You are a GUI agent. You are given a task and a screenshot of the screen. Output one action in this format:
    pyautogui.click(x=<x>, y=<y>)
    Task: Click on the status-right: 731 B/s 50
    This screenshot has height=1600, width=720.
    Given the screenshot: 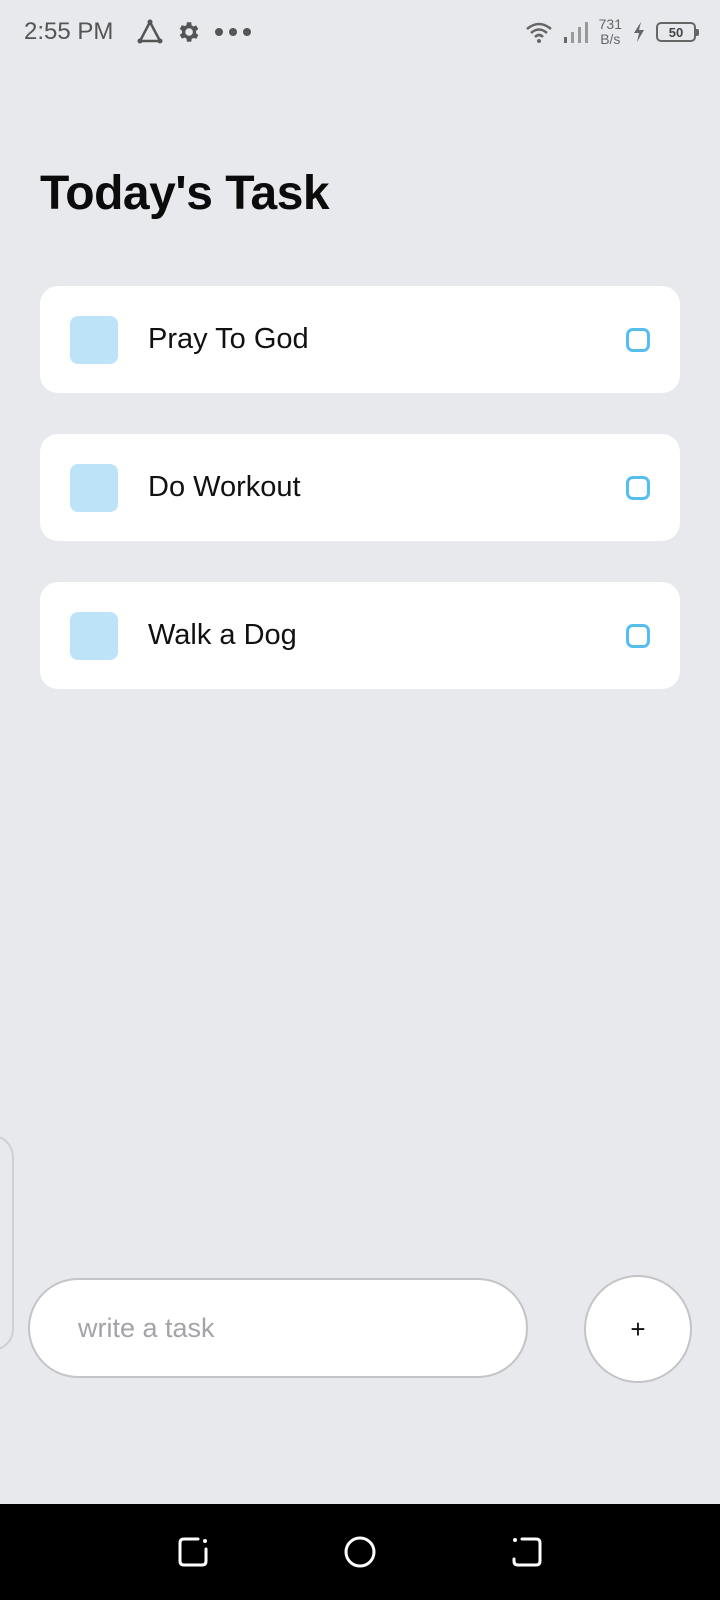 What is the action you would take?
    pyautogui.click(x=612, y=32)
    